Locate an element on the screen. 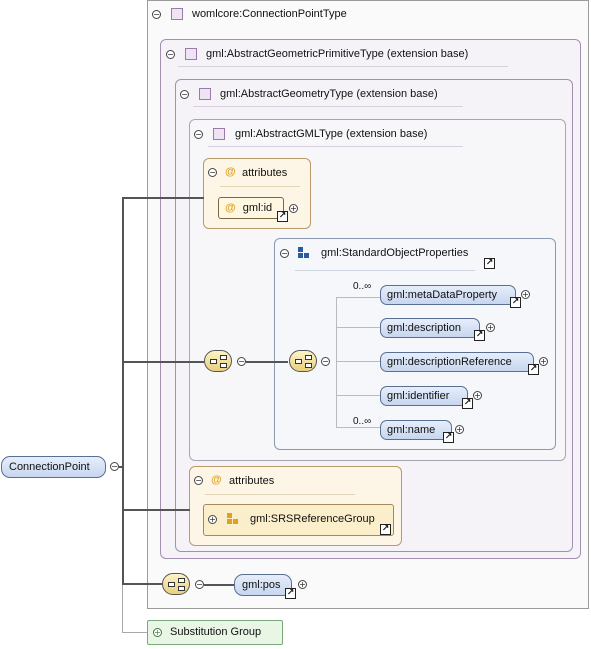 The height and width of the screenshot is (649, 591). root-element-connectionpoint: ConnectionPoint is located at coordinates (53, 467).